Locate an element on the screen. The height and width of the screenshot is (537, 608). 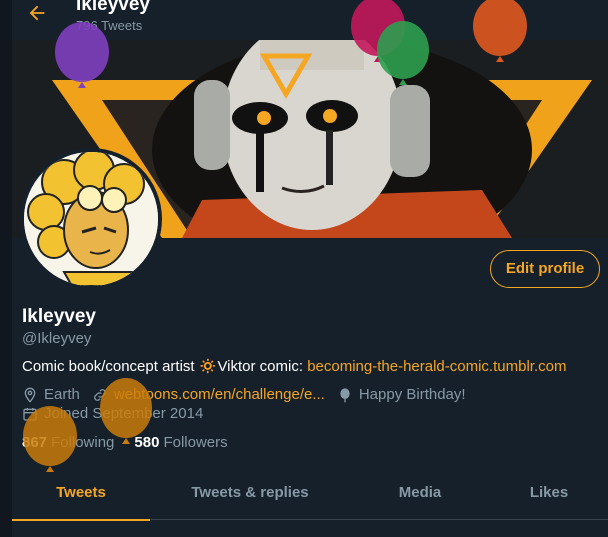
bio-text: Comic book/concept artist is located at coordinates (110, 366).